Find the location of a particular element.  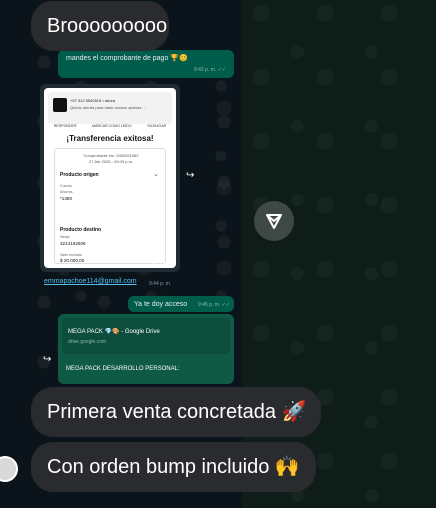

origin-product-label: Producto origen is located at coordinates (79, 175).